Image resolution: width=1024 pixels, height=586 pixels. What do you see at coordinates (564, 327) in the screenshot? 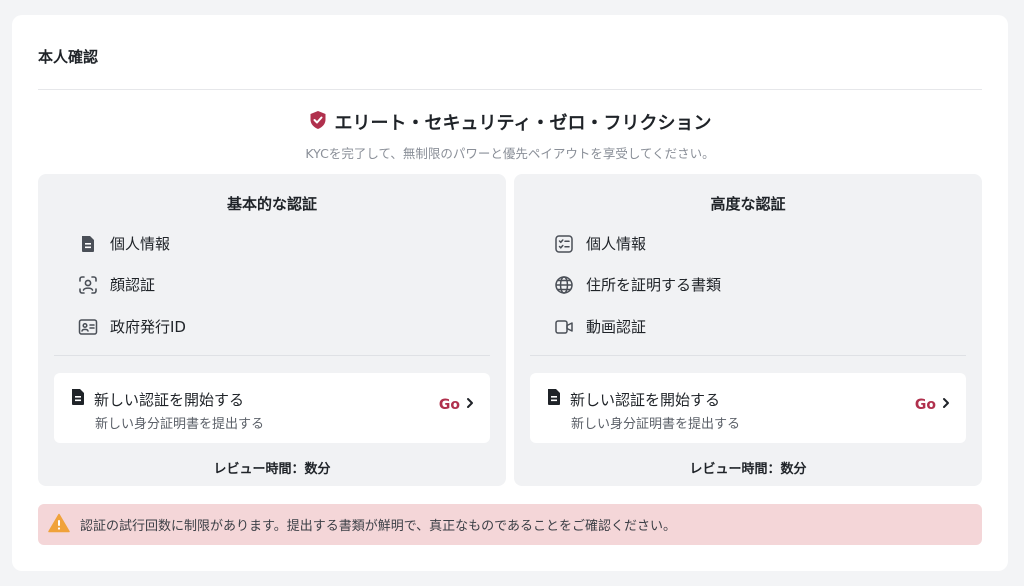
I see `video-icon` at bounding box center [564, 327].